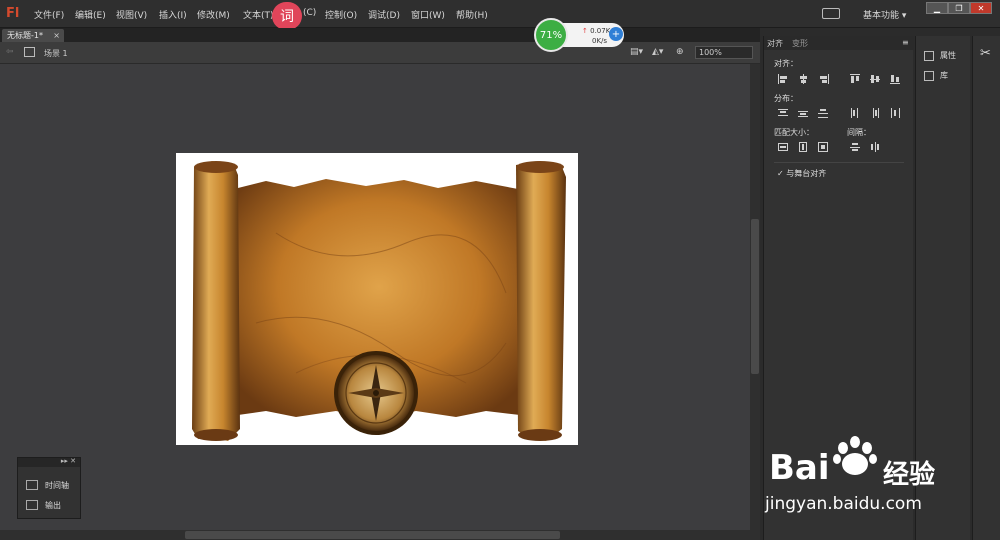 The width and height of the screenshot is (1000, 540). I want to click on output-item: 输出, so click(43, 505).